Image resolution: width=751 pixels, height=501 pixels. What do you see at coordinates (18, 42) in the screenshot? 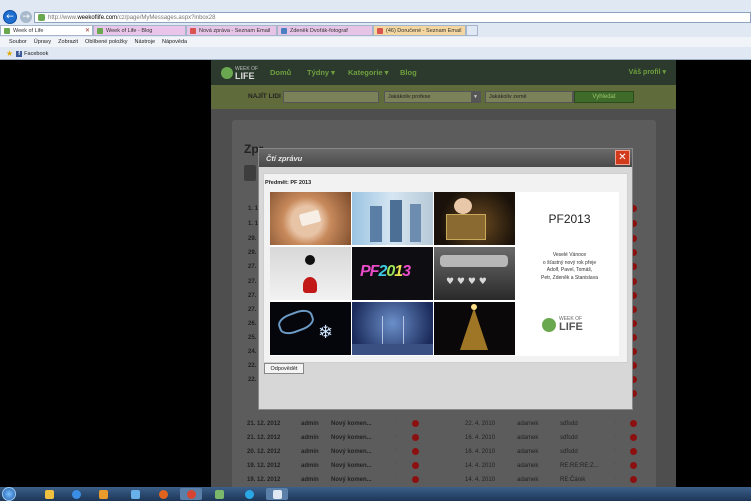
I see `menu-soubor: Soubor` at bounding box center [18, 42].